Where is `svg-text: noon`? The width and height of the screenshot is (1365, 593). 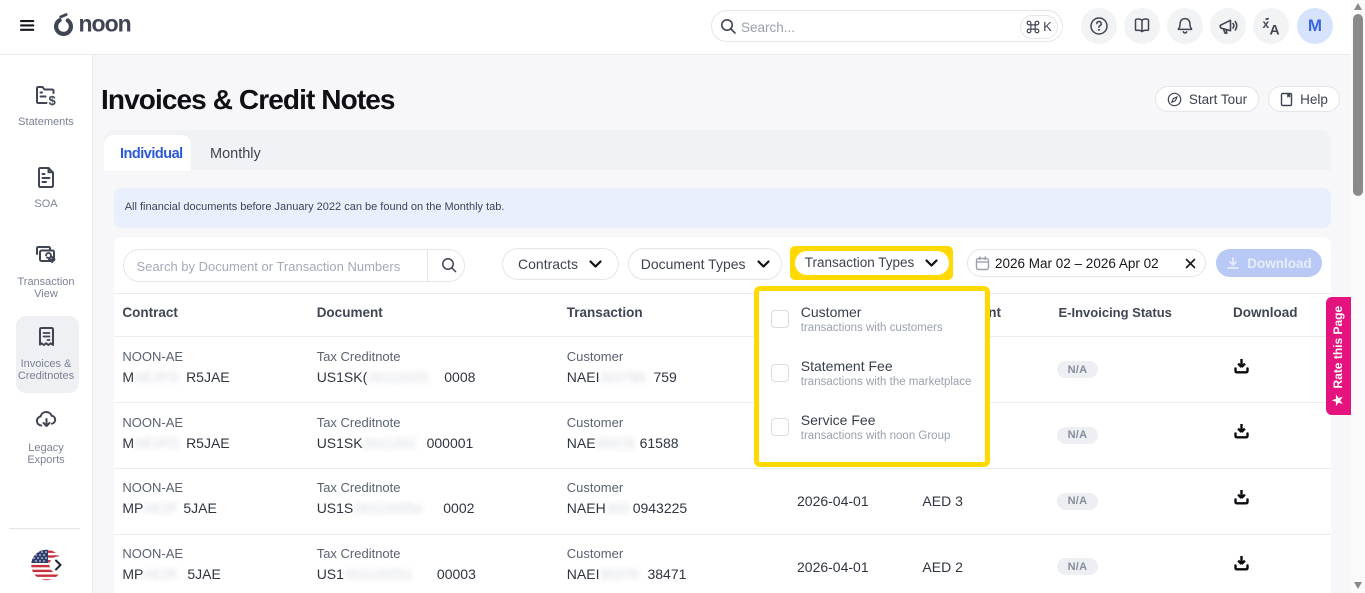 svg-text: noon is located at coordinates (105, 24).